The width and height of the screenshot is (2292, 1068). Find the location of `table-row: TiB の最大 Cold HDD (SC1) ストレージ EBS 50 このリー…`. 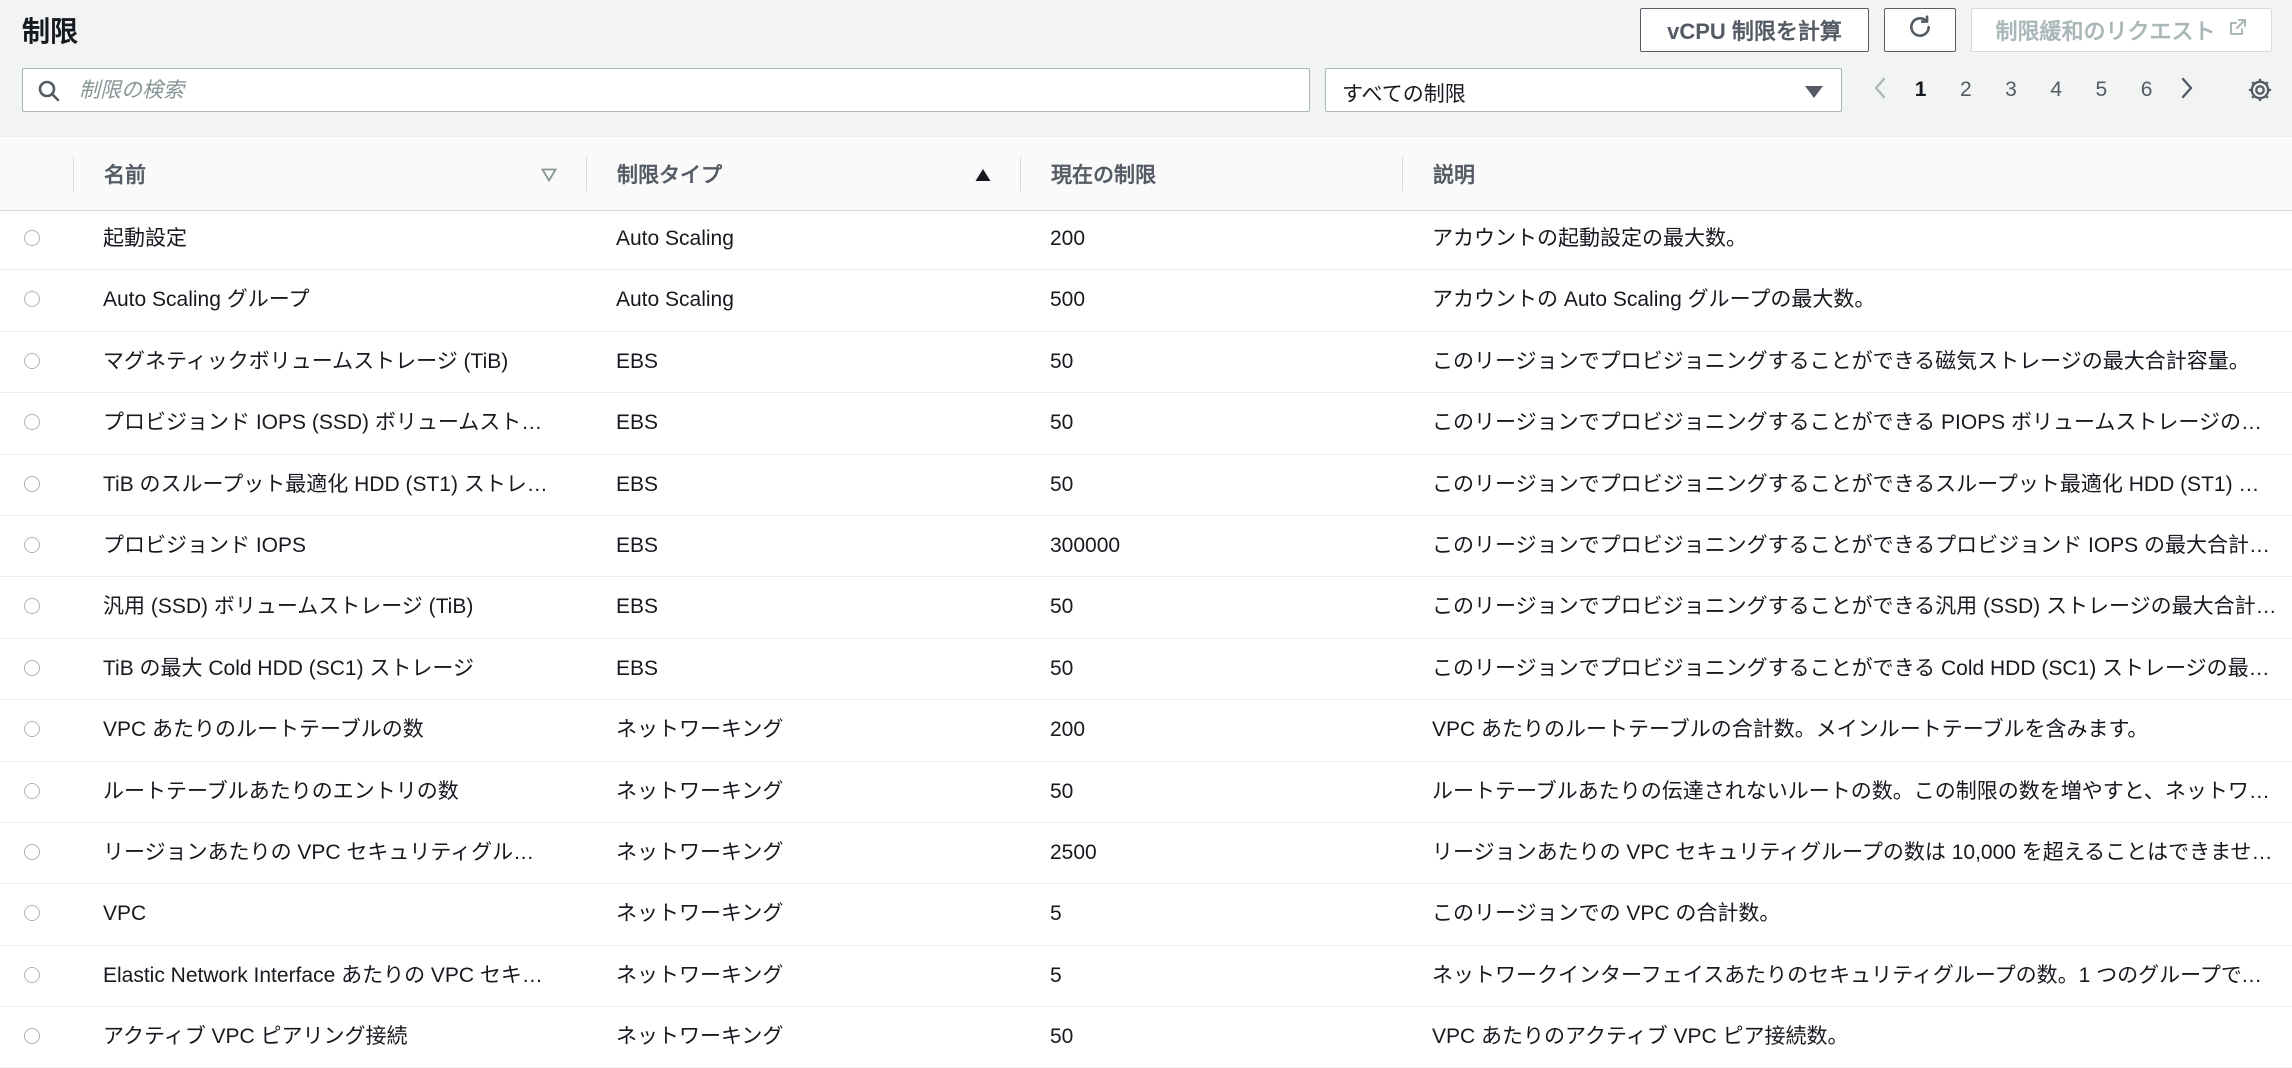

table-row: TiB の最大 Cold HDD (SC1) ストレージ EBS 50 このリー… is located at coordinates (1146, 670).